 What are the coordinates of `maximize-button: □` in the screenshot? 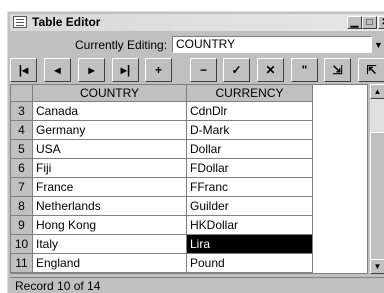 It's located at (369, 22).